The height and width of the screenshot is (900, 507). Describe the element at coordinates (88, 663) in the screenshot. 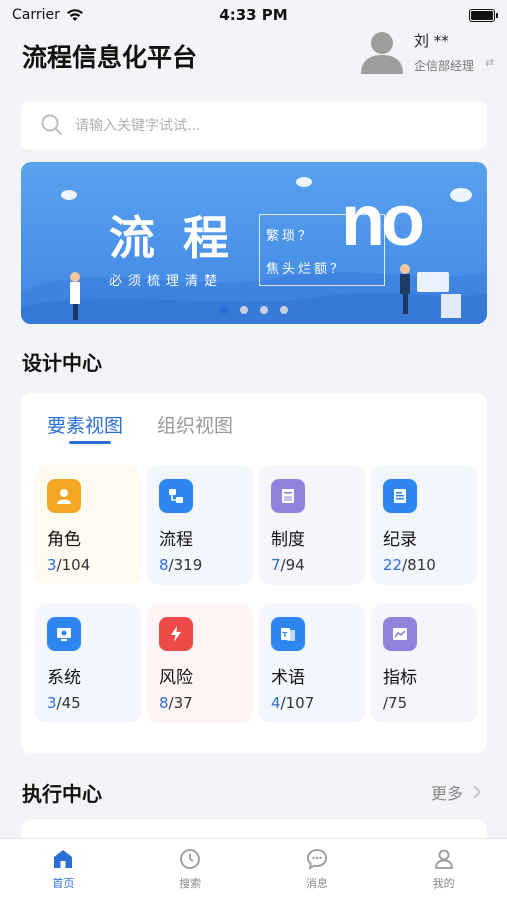

I see `tile-system: 系统 3/45` at that location.